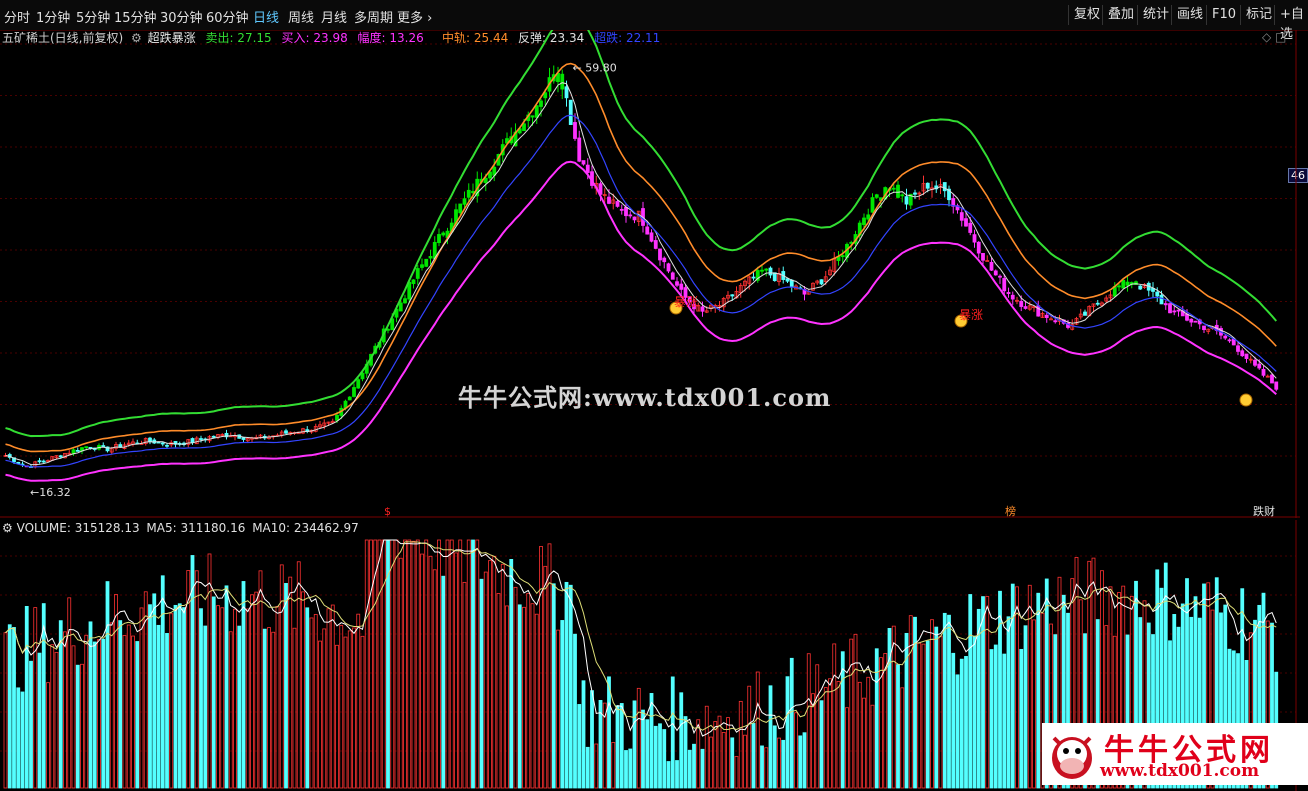 The image size is (1308, 791). Describe the element at coordinates (645, 397) in the screenshot. I see `watermark-text: 牛牛公式网:www.tdx001.com` at that location.